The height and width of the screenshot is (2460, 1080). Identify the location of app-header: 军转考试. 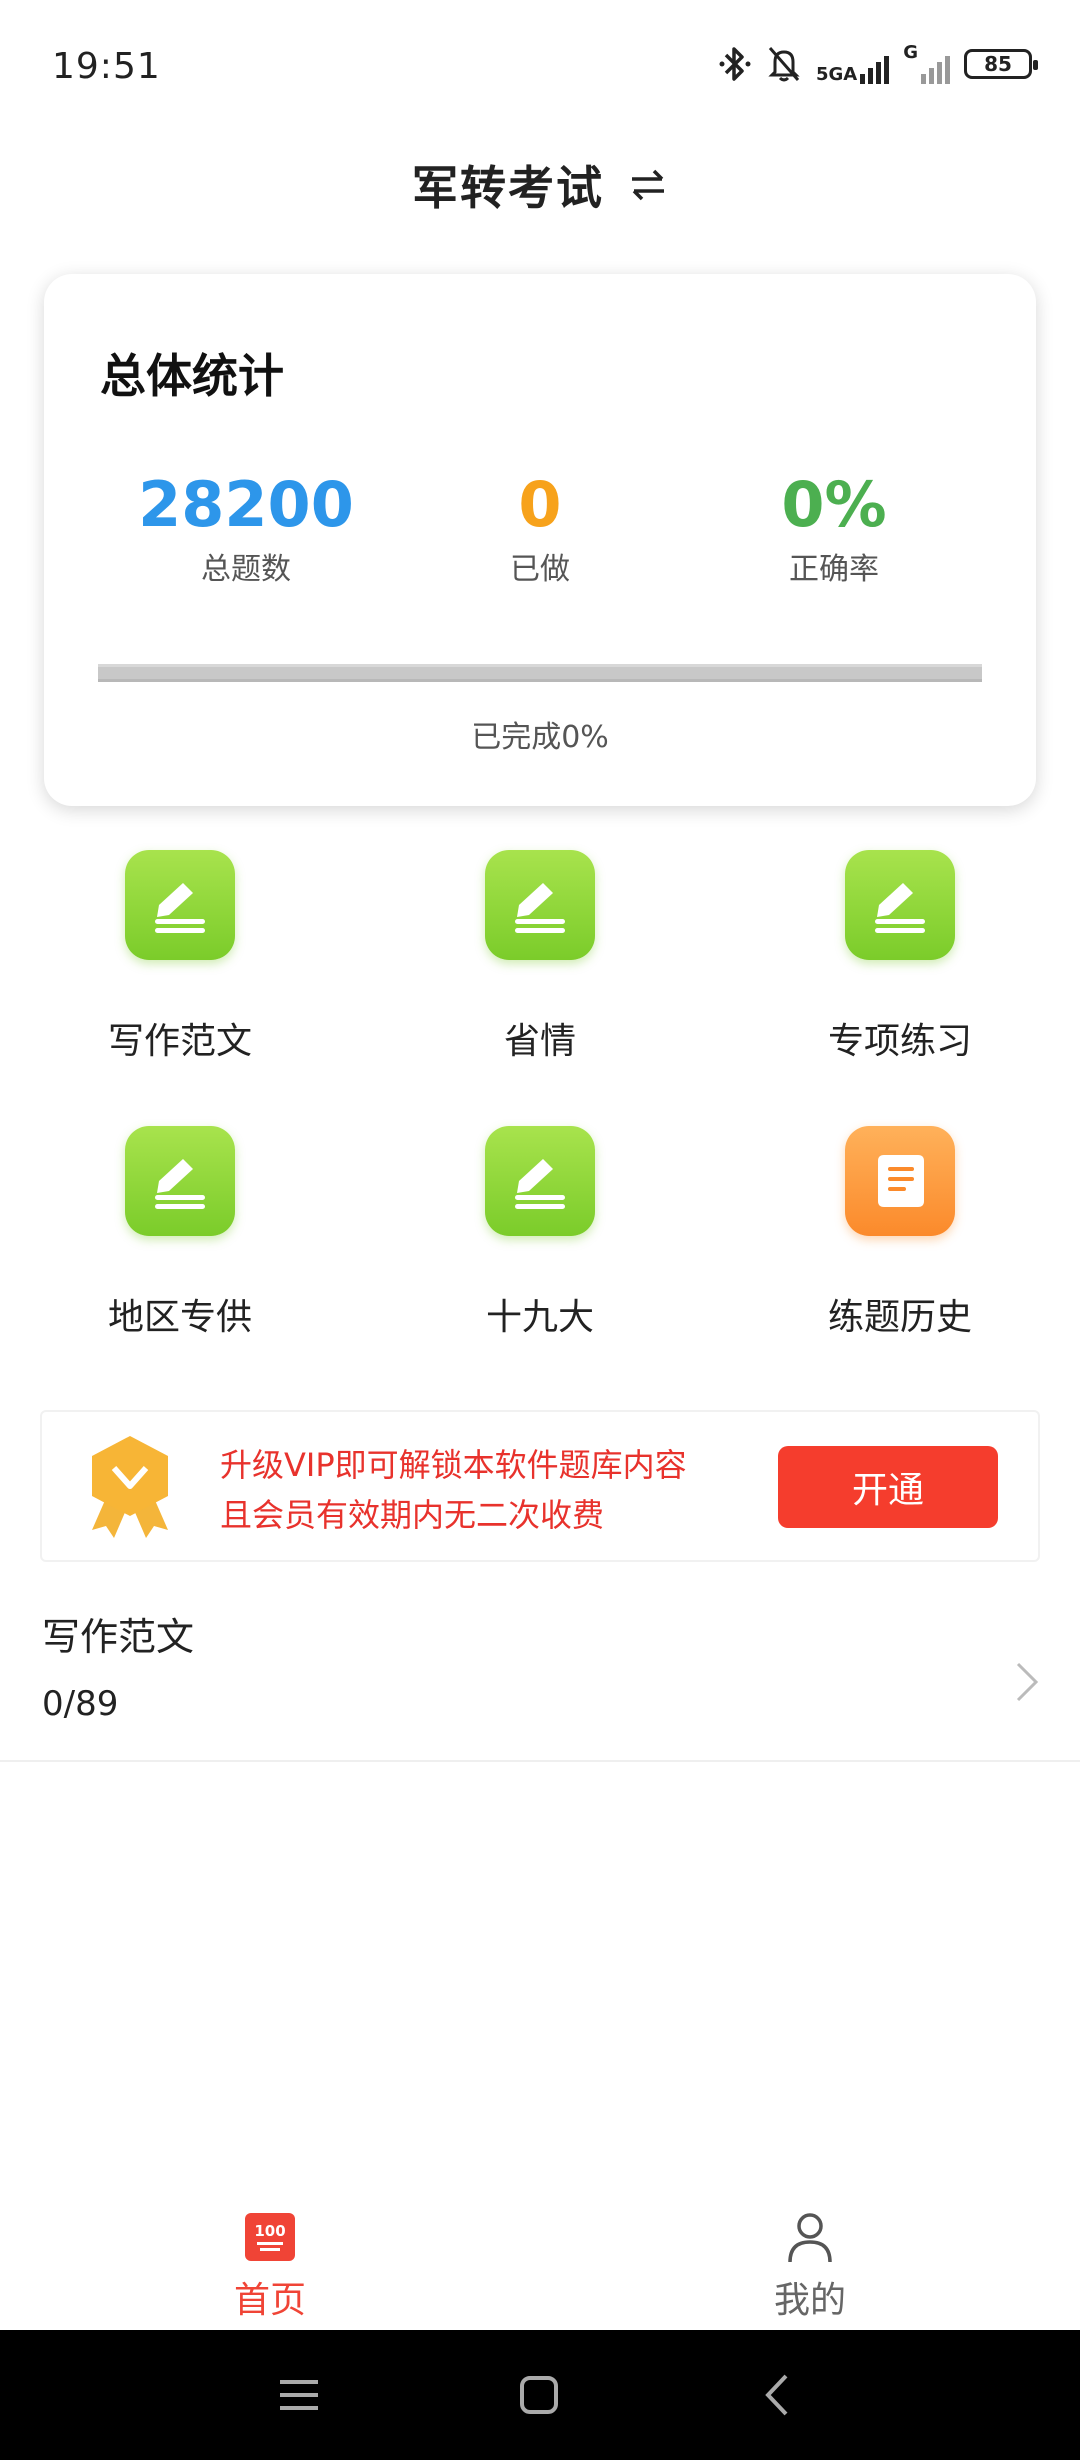
(540, 185).